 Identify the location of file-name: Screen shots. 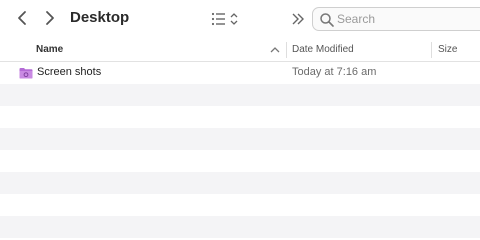
(69, 72).